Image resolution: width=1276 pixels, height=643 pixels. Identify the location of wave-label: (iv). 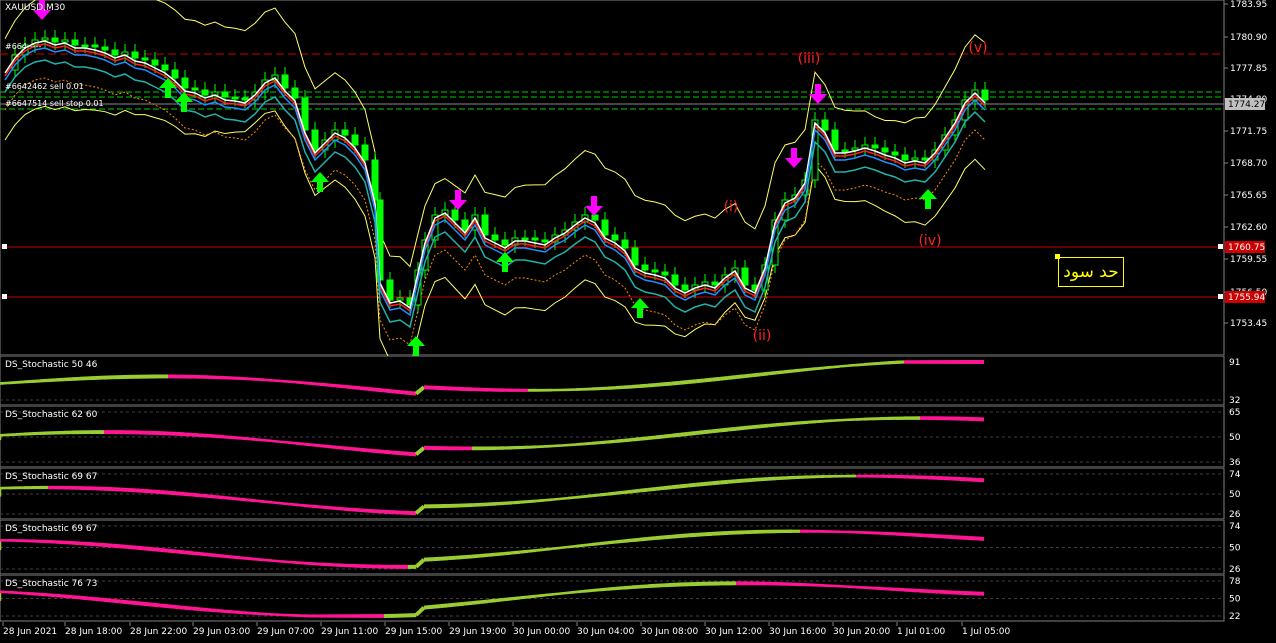
(929, 241).